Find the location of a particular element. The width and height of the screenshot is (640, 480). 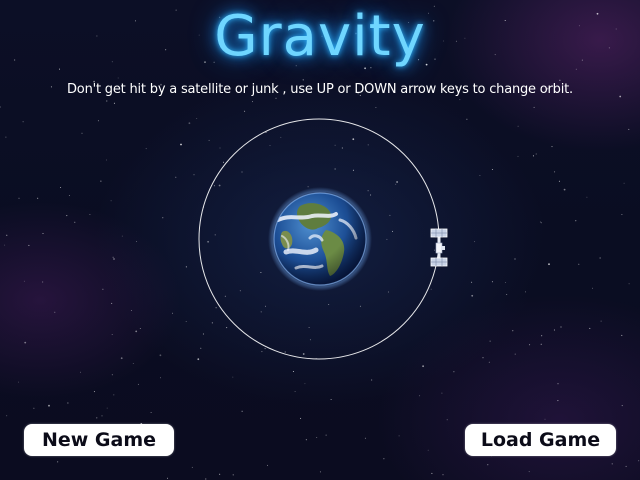

new-game-button: New Game is located at coordinates (99, 440).